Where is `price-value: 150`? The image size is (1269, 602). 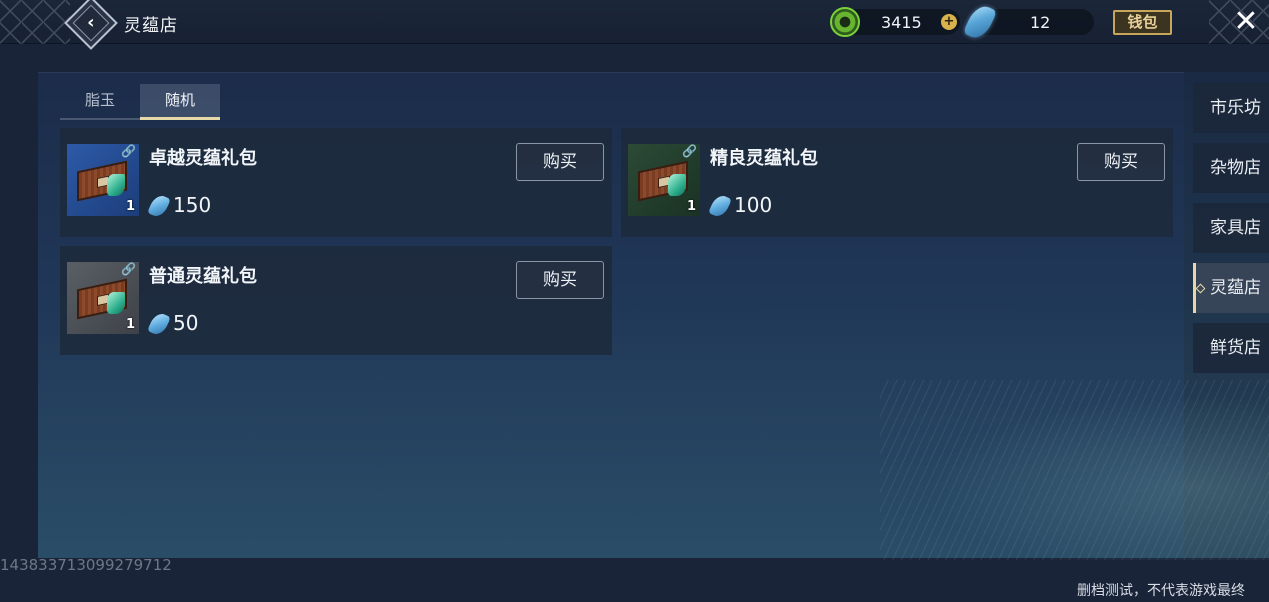 price-value: 150 is located at coordinates (192, 205).